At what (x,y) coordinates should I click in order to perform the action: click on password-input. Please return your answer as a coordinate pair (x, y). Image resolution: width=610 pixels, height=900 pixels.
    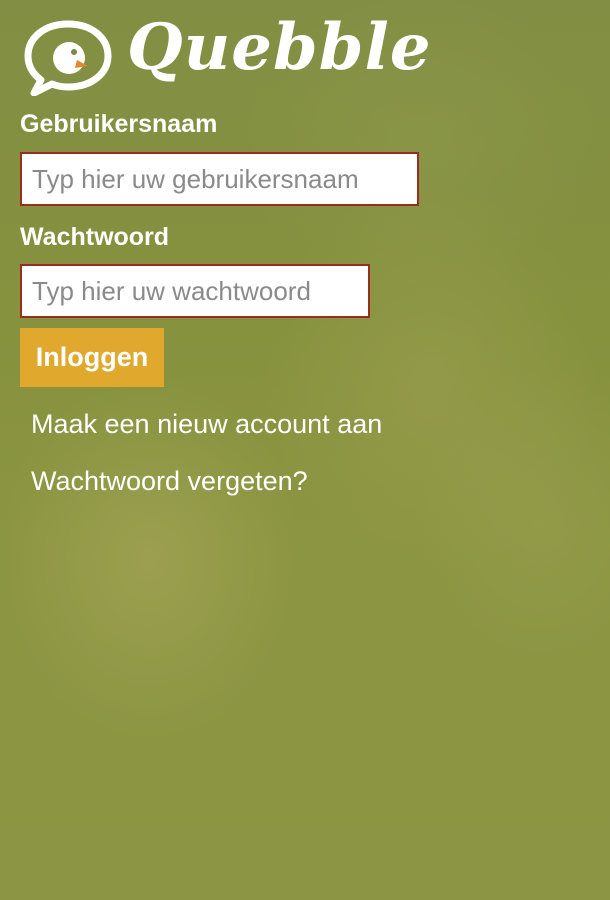
    Looking at the image, I should click on (195, 291).